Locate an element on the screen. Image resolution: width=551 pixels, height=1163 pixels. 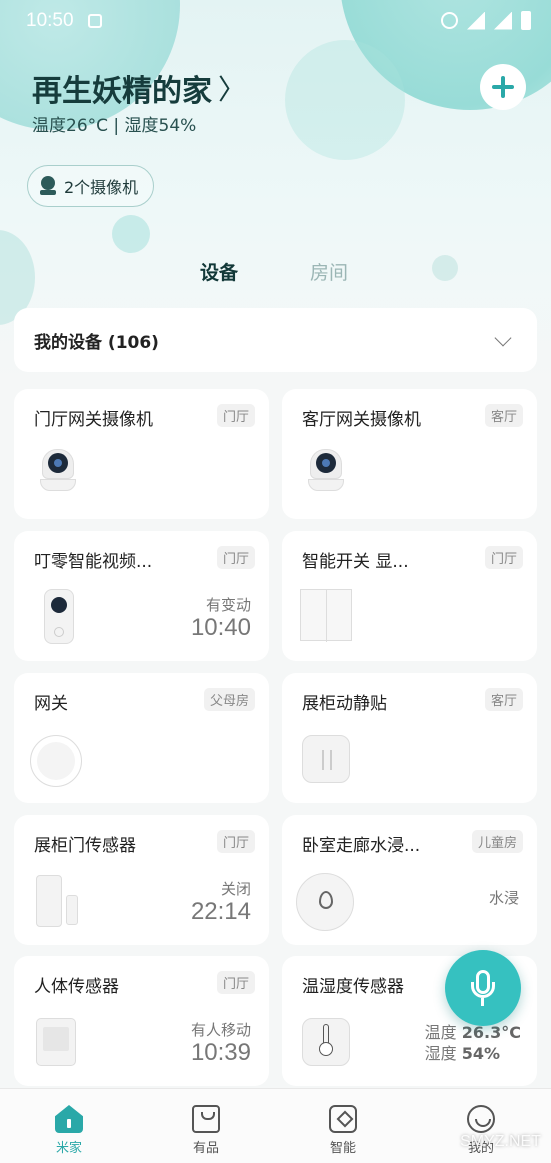
device-card: 卧室走廊水浸... 儿童房 水浸 is located at coordinates (409, 880).